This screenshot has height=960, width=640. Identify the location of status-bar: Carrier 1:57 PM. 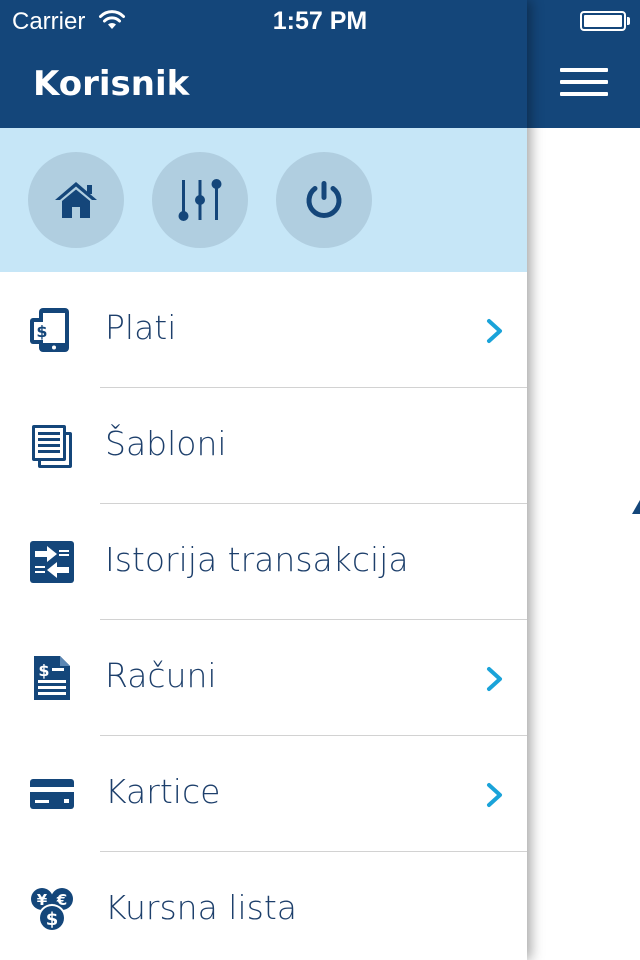
(320, 20).